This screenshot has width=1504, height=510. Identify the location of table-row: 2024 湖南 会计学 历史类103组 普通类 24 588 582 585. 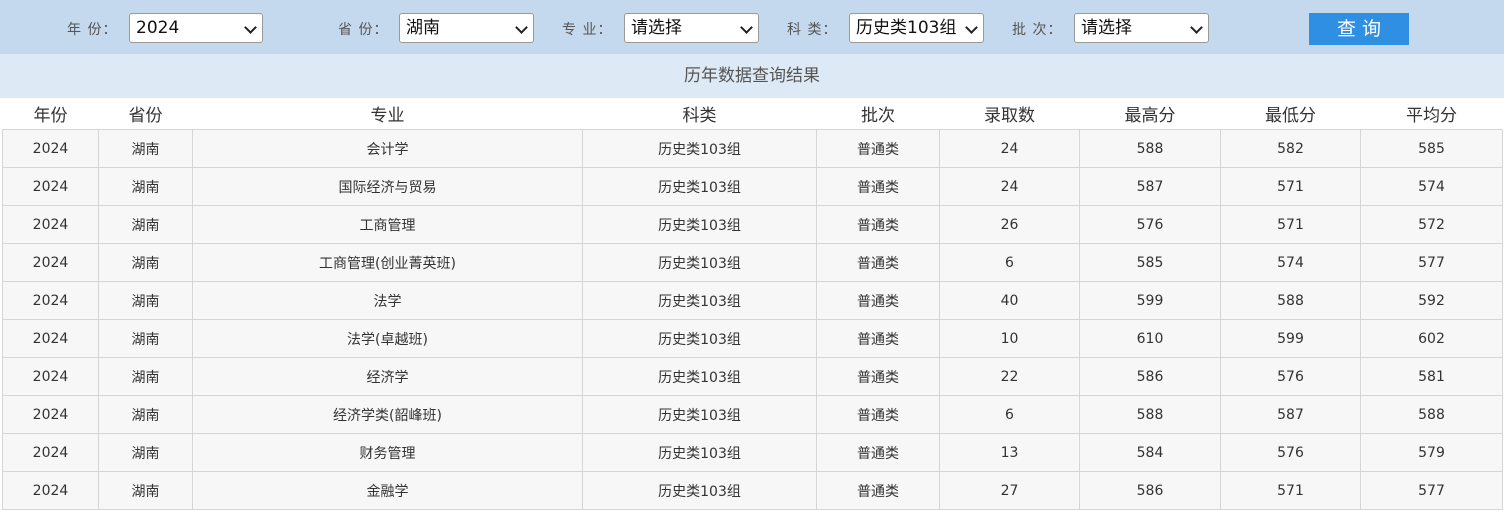
(752, 148).